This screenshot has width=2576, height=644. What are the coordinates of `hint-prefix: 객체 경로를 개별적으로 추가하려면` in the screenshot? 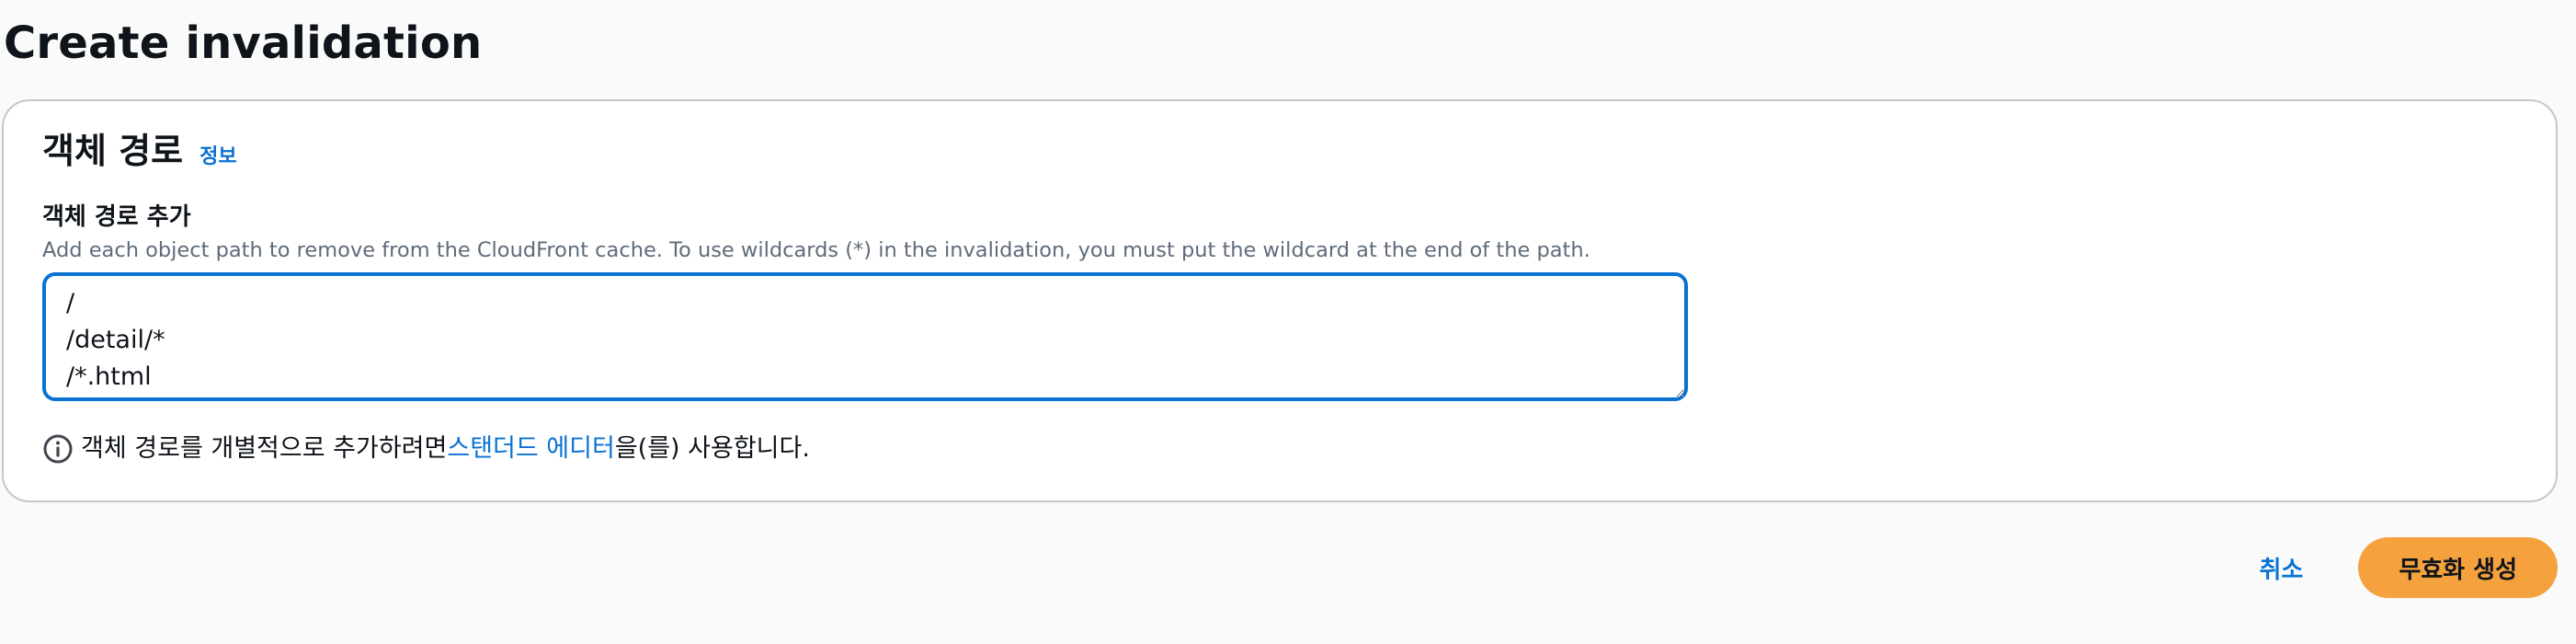 It's located at (264, 448).